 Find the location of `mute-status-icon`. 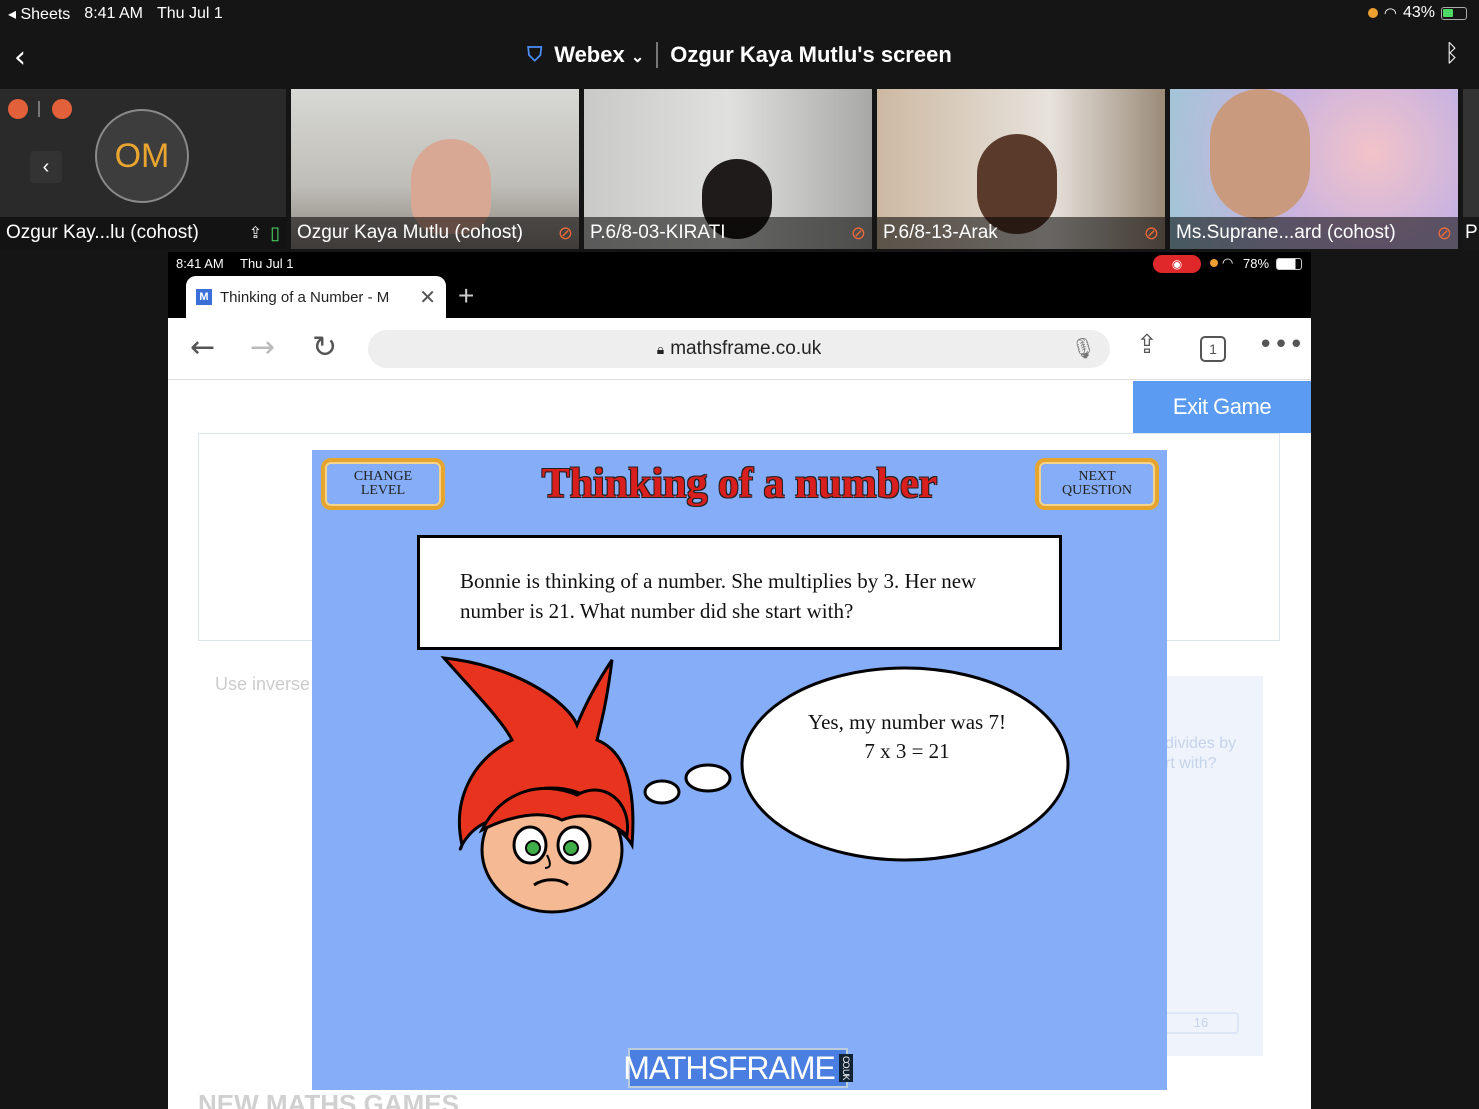

mute-status-icon is located at coordinates (18, 109).